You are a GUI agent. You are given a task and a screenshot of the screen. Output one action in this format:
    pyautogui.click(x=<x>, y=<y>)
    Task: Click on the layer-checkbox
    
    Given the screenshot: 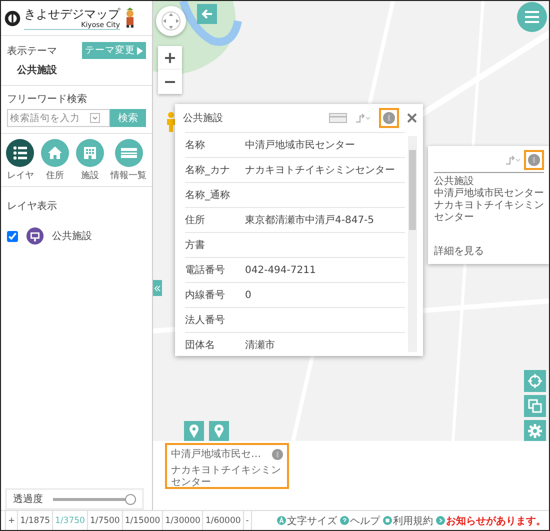 What is the action you would take?
    pyautogui.click(x=12, y=236)
    